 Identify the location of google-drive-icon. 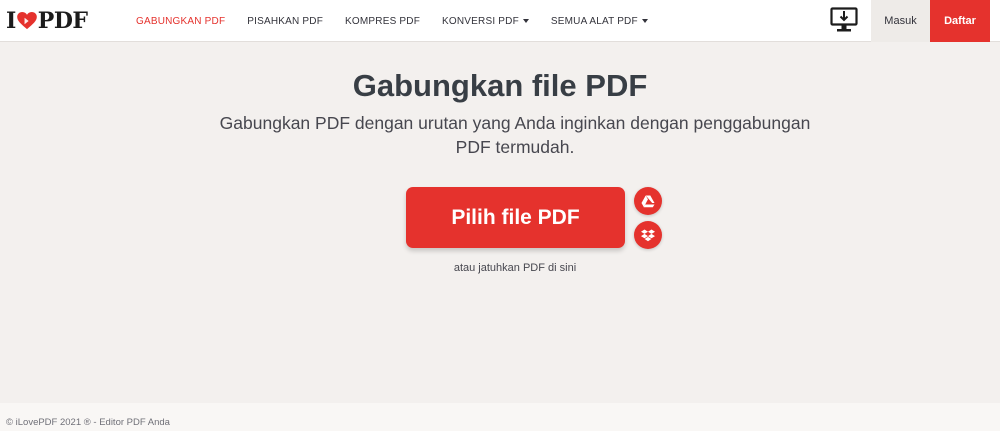
(648, 201).